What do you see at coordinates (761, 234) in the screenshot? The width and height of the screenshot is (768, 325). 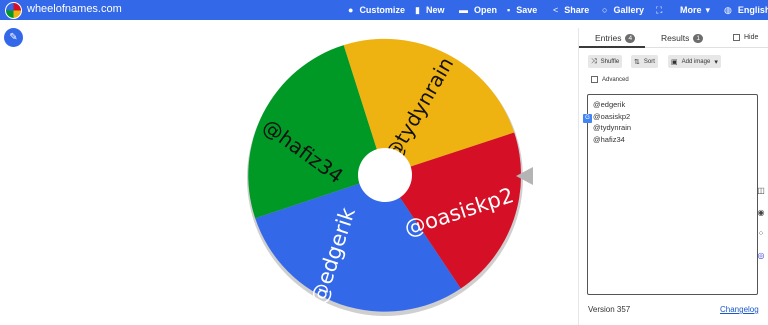 I see `apps-grid-icon: ⁘` at bounding box center [761, 234].